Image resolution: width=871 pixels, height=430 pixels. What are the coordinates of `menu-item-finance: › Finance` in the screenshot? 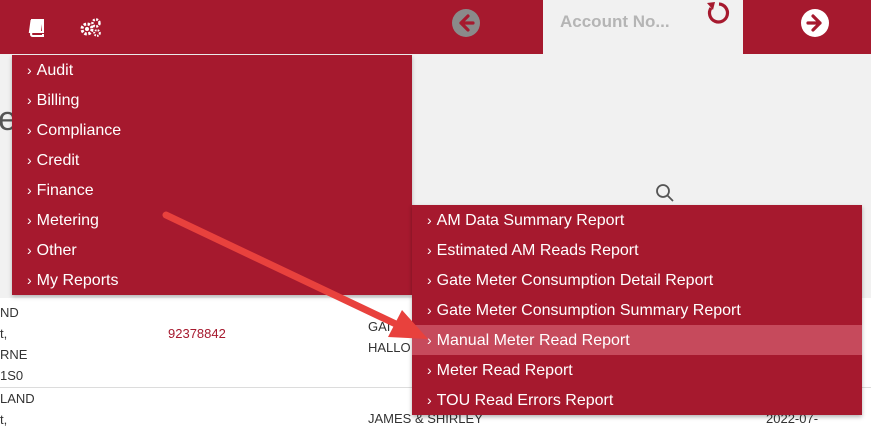 It's located at (212, 190).